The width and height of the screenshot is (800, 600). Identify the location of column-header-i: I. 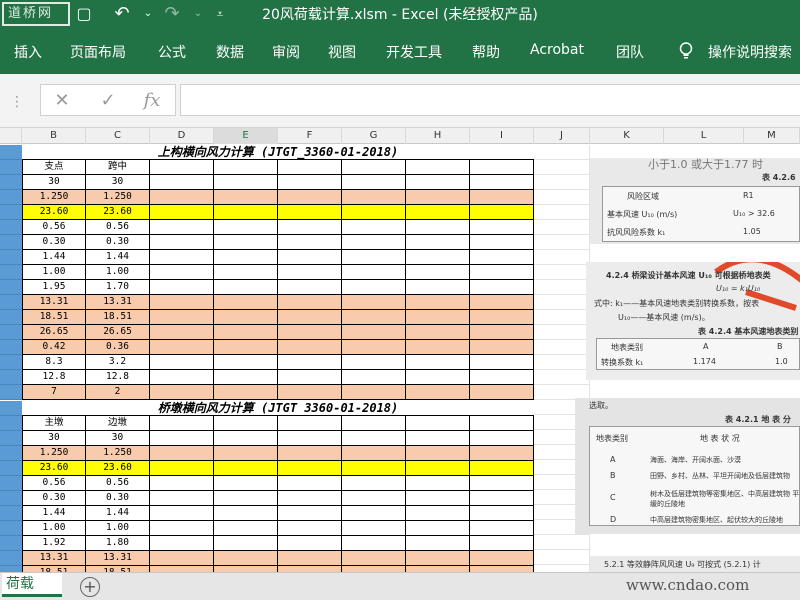
(502, 136).